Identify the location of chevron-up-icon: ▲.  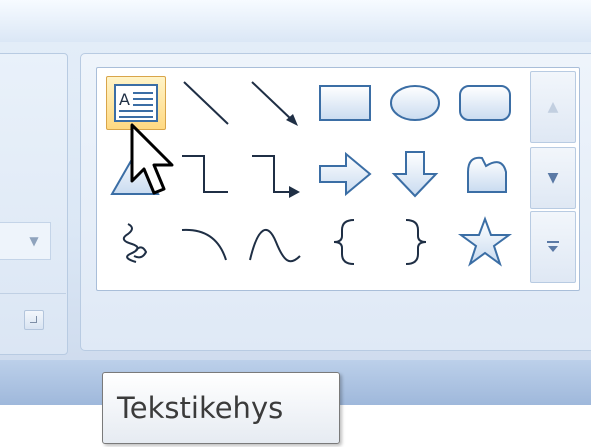
(553, 107).